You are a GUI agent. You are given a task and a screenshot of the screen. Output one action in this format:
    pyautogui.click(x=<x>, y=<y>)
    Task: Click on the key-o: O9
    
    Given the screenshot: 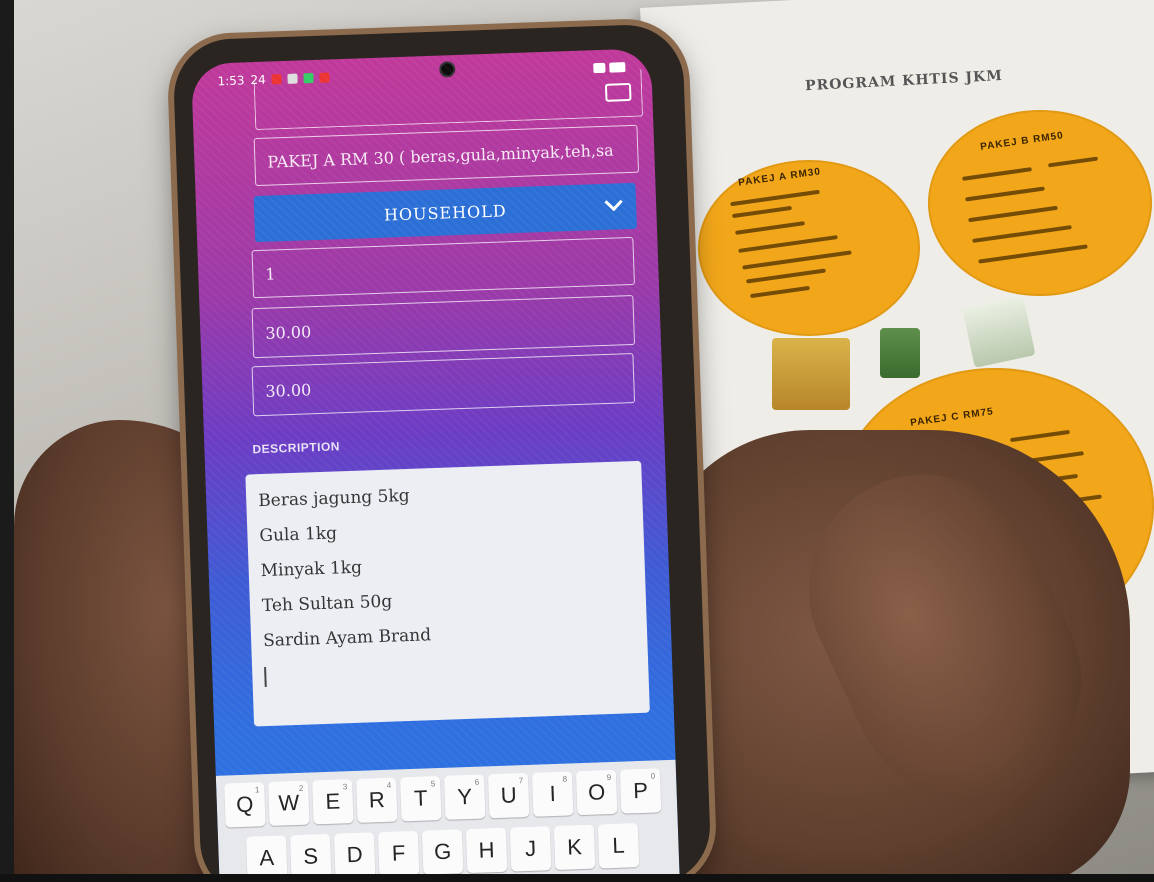 What is the action you would take?
    pyautogui.click(x=596, y=792)
    